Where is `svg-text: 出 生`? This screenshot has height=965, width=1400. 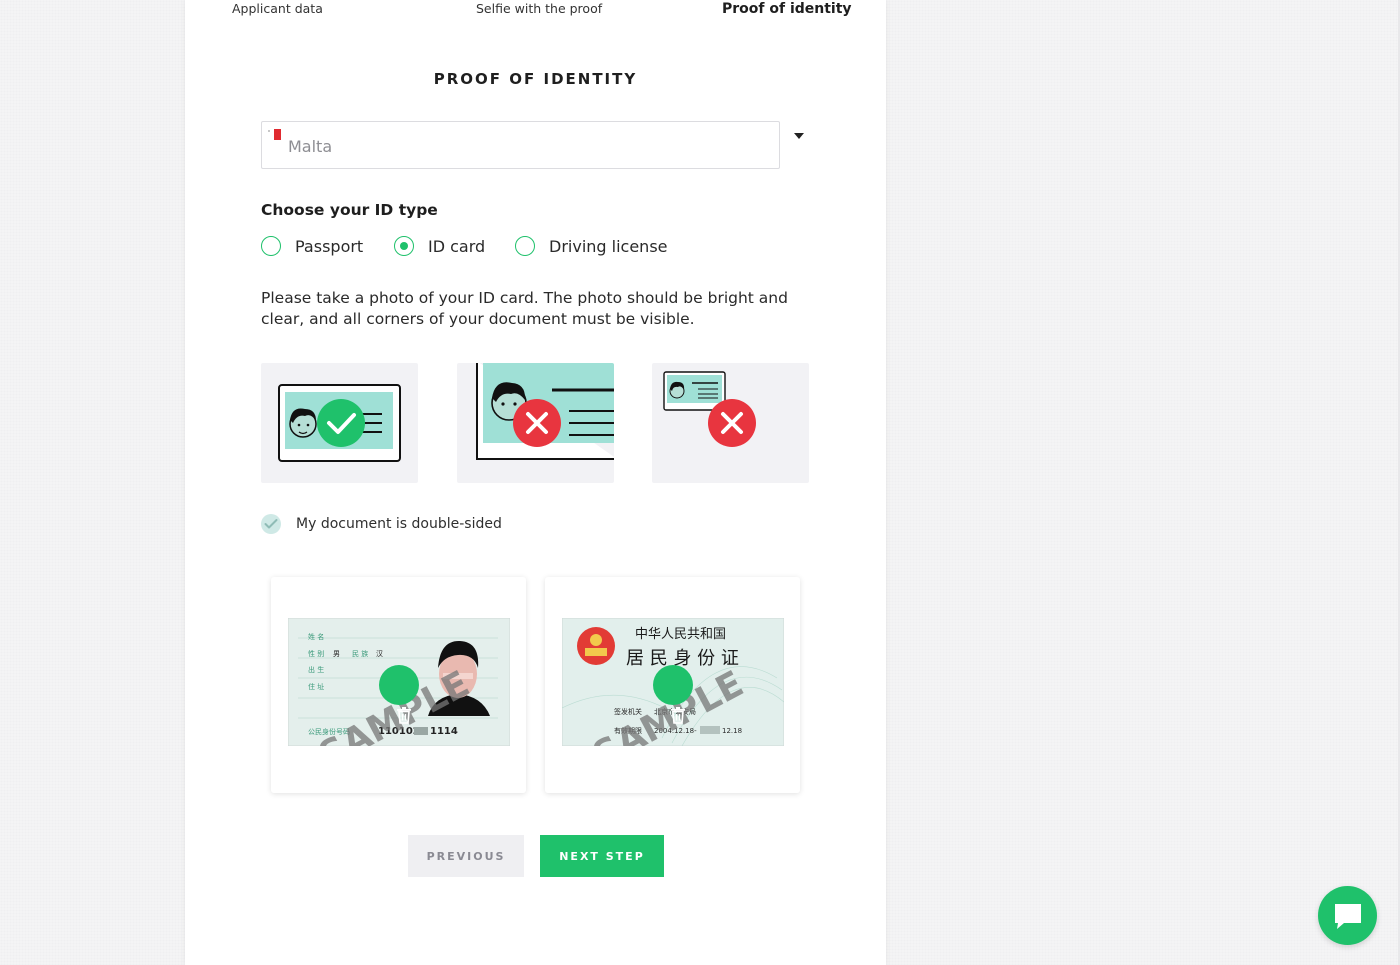 svg-text: 出 生 is located at coordinates (316, 669).